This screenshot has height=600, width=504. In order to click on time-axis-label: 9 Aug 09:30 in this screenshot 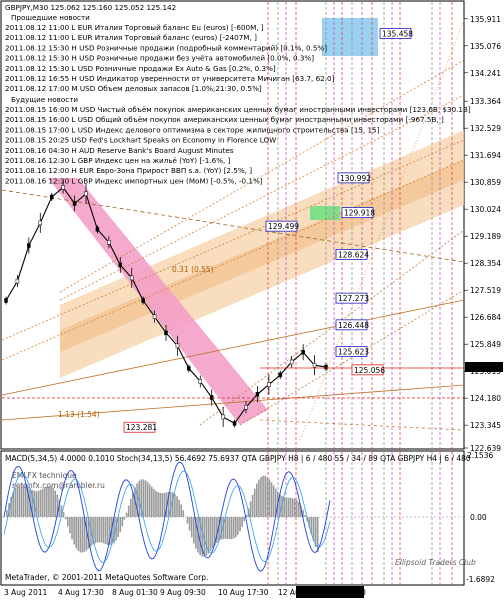, I will do `click(183, 592)`.